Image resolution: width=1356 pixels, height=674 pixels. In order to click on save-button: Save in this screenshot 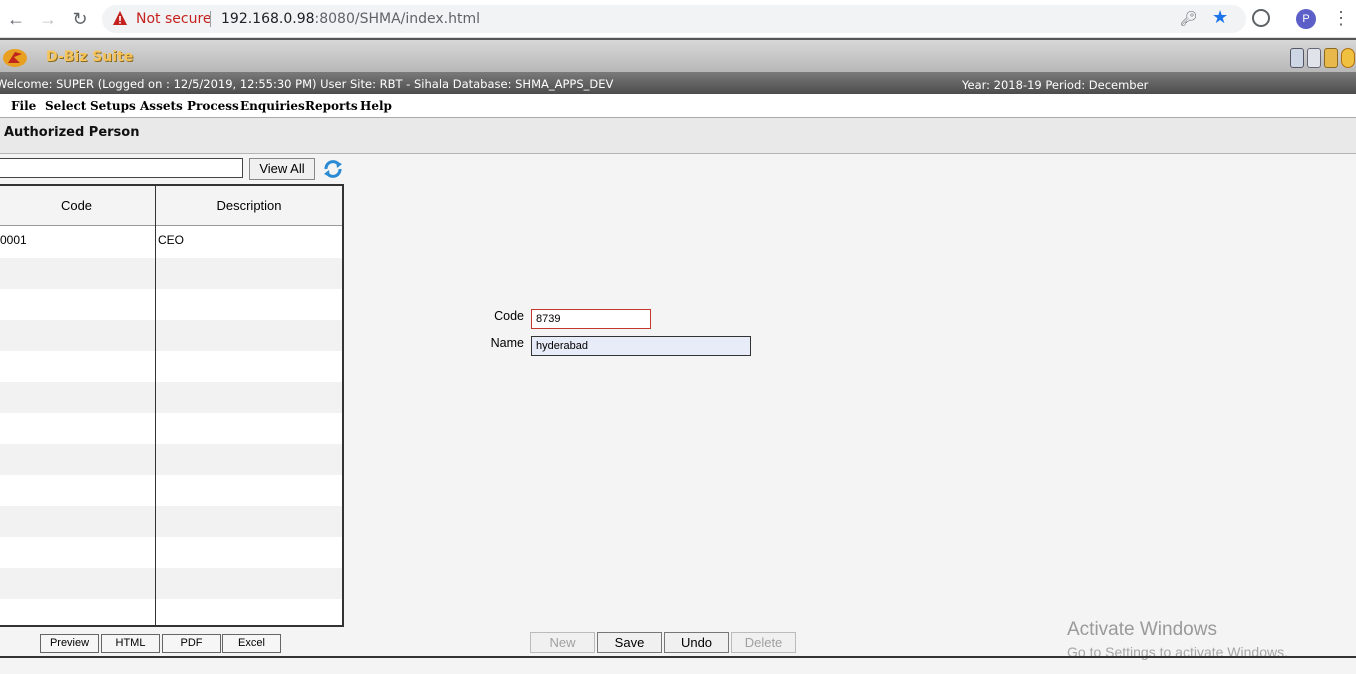, I will do `click(629, 642)`.